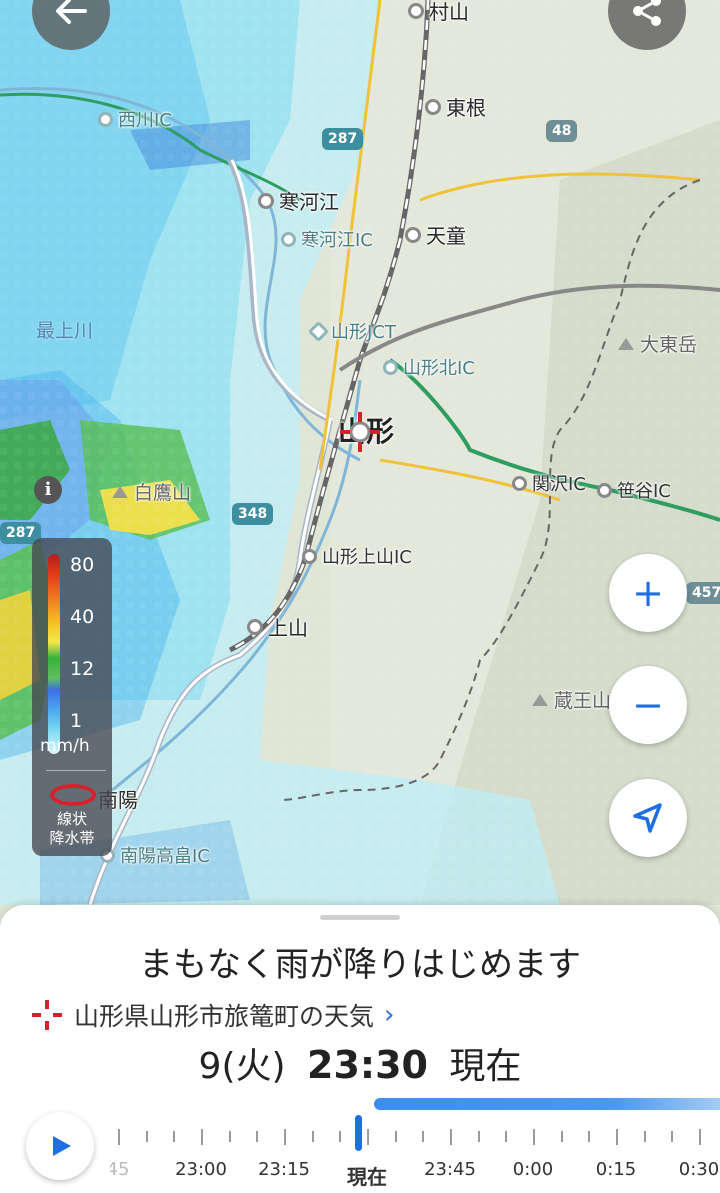 The height and width of the screenshot is (1193, 720). I want to click on time-slider-thumb, so click(358, 1133).